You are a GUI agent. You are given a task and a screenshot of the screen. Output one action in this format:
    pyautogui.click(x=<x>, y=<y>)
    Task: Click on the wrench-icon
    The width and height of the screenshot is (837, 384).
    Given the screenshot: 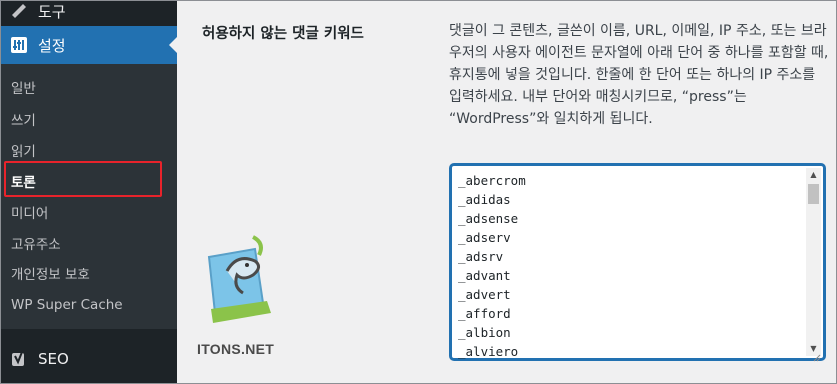 What is the action you would take?
    pyautogui.click(x=19, y=11)
    